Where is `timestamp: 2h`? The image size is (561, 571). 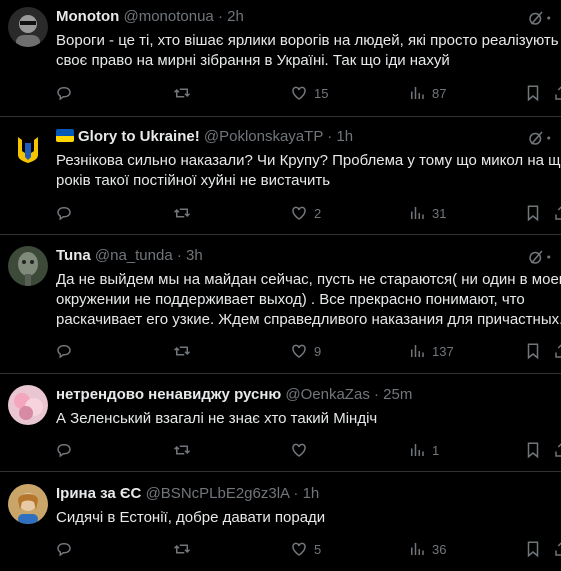
timestamp: 2h is located at coordinates (235, 16).